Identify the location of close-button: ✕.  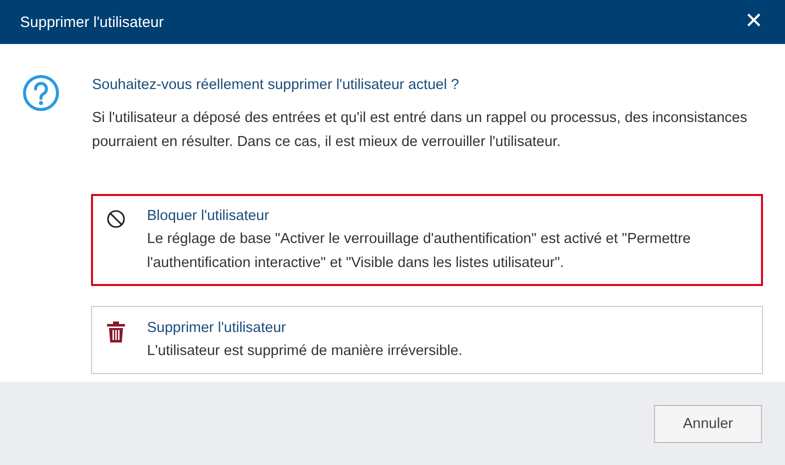
(753, 22).